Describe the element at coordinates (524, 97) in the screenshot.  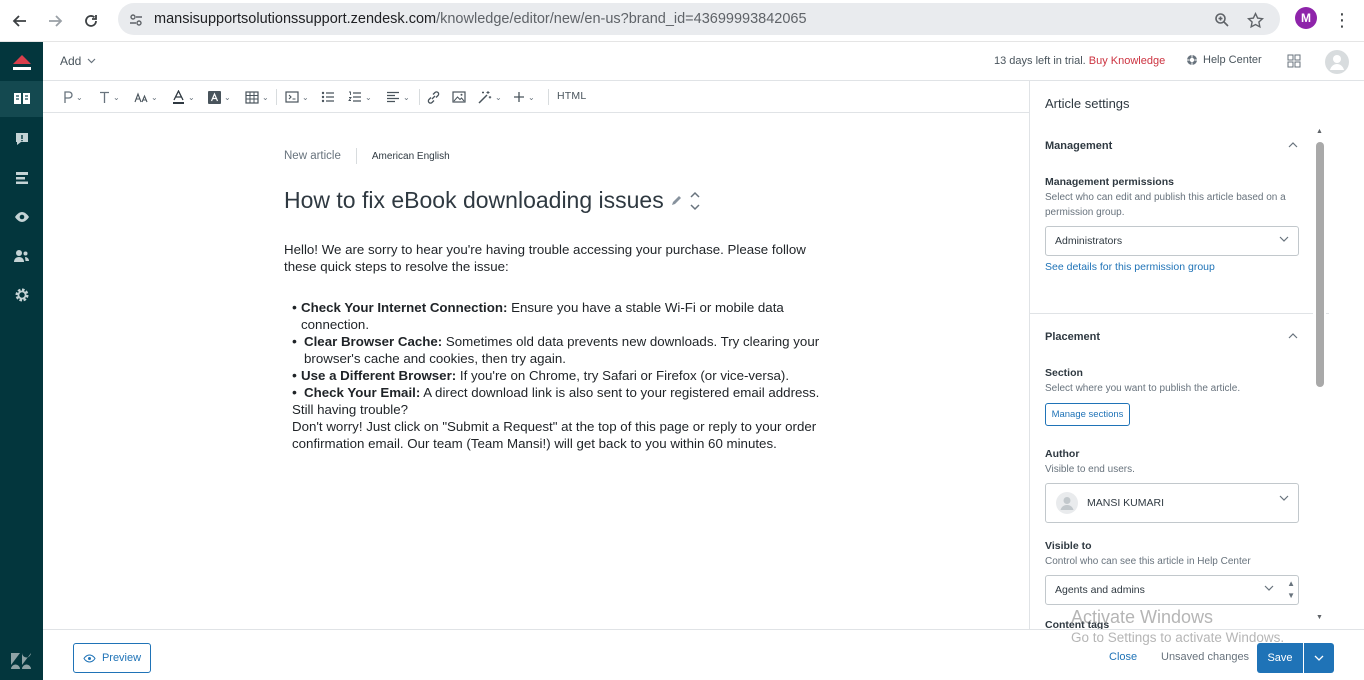
I see `insert-button: ⌄` at that location.